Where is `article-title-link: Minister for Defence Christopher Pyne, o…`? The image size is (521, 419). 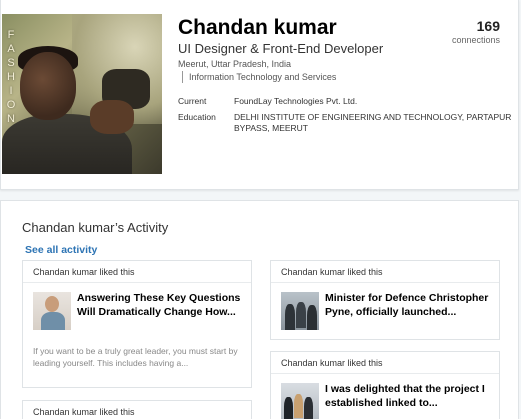
article-title-link: Minister for Defence Christopher Pyne, o… is located at coordinates (410, 305).